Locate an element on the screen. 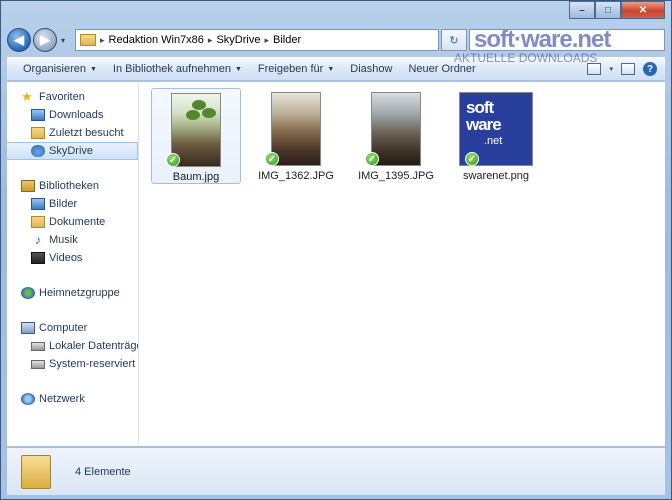 The height and width of the screenshot is (500, 672). libraries-icon is located at coordinates (28, 186).